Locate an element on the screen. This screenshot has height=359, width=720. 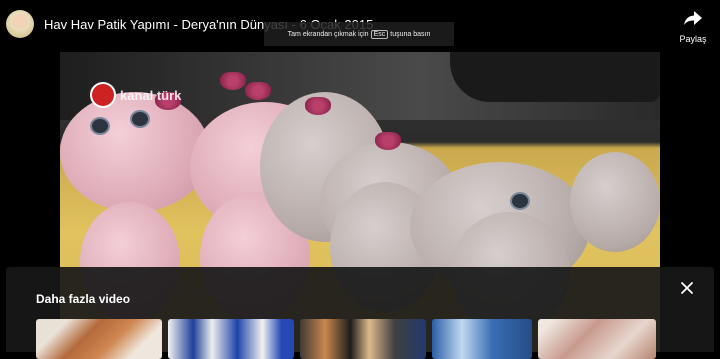
share-label: Paylaş is located at coordinates (693, 39).